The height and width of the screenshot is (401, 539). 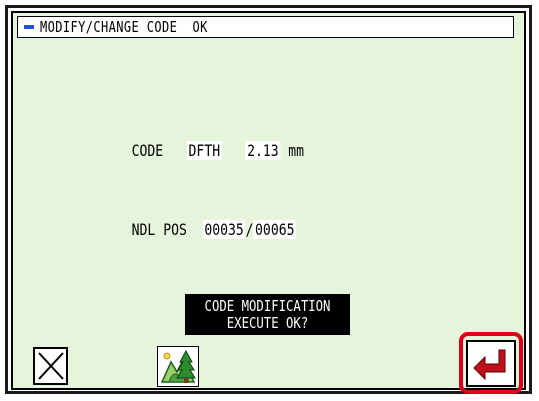 What do you see at coordinates (491, 363) in the screenshot?
I see `enter-button-highlight` at bounding box center [491, 363].